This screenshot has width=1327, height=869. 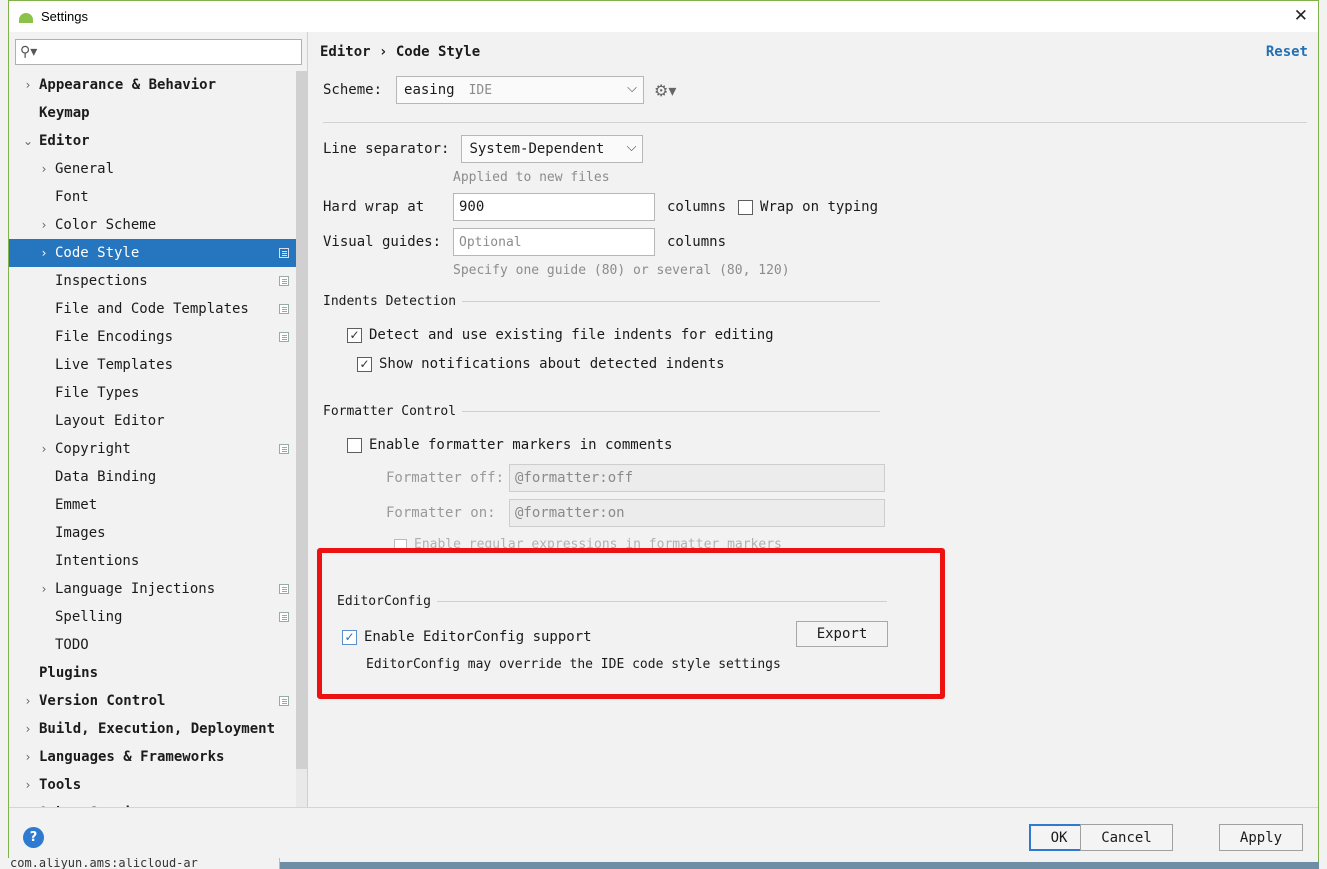 What do you see at coordinates (746, 207) in the screenshot?
I see `wrap-on-typing-checkbox` at bounding box center [746, 207].